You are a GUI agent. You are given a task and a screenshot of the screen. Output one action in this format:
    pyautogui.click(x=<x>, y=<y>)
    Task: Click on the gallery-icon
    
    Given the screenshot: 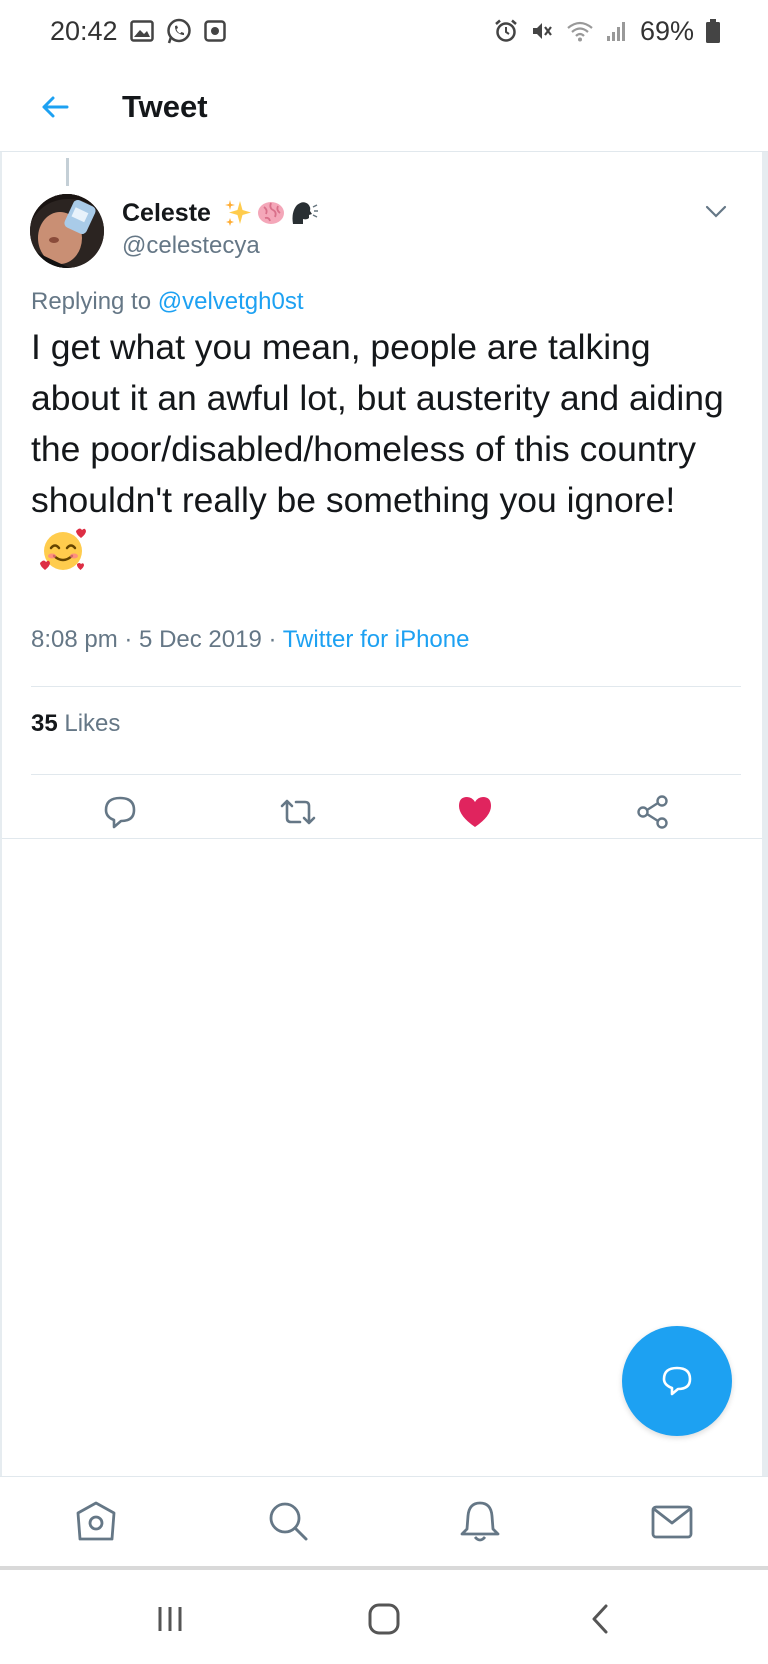 What is the action you would take?
    pyautogui.click(x=141, y=31)
    